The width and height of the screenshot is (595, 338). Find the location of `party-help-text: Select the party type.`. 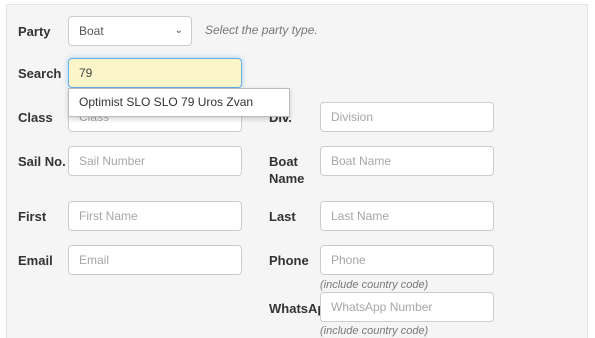

party-help-text: Select the party type. is located at coordinates (261, 30).